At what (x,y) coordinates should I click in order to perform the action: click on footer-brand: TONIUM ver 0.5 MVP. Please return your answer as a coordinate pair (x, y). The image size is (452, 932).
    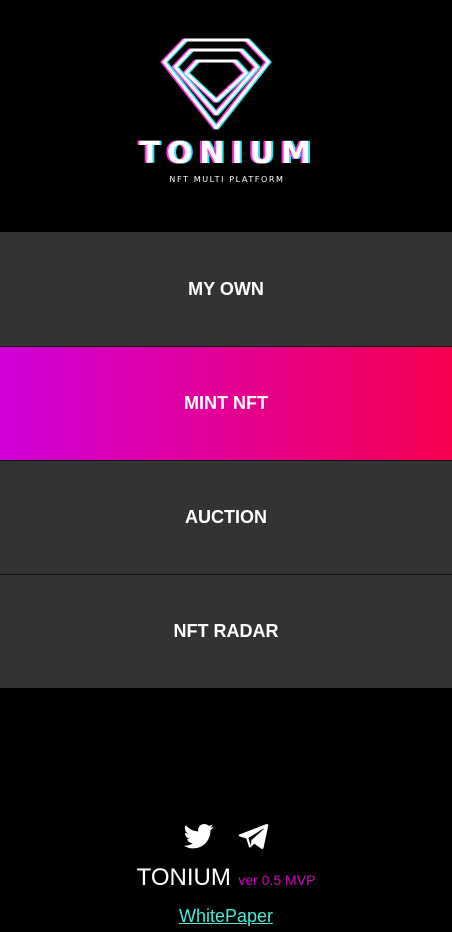
    Looking at the image, I should click on (226, 878).